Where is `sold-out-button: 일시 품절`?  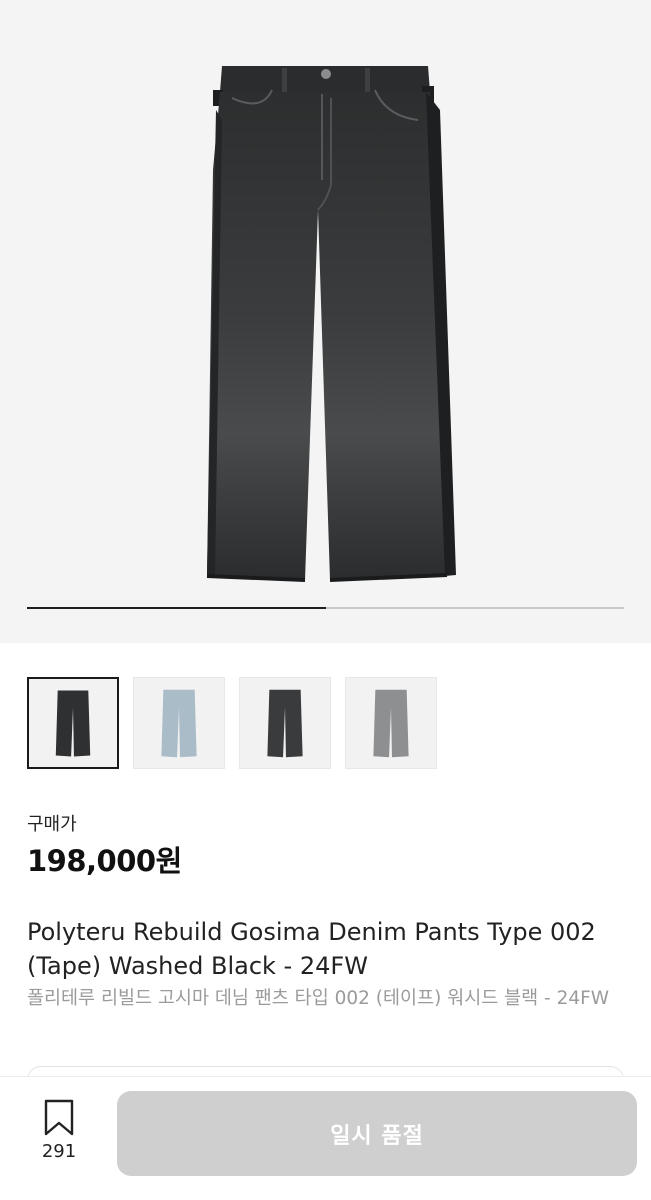 sold-out-button: 일시 품절 is located at coordinates (377, 1133).